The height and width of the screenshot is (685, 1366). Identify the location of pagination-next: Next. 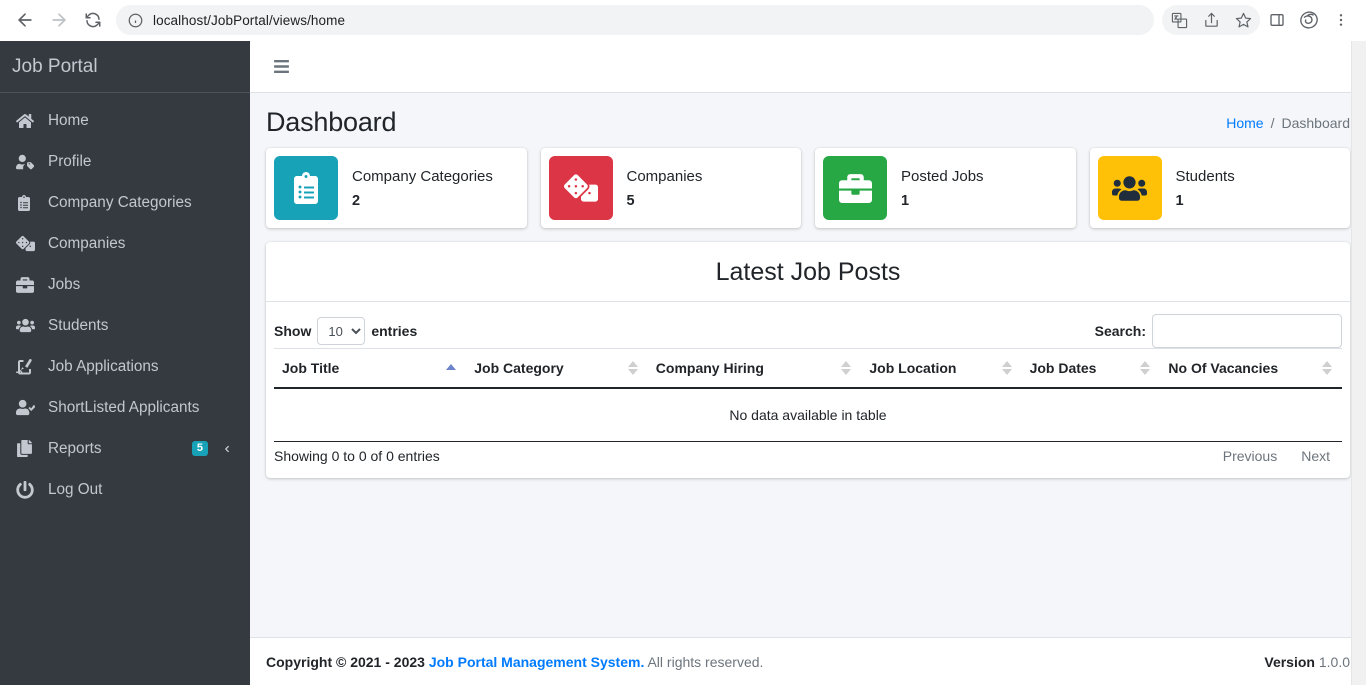
(1315, 456).